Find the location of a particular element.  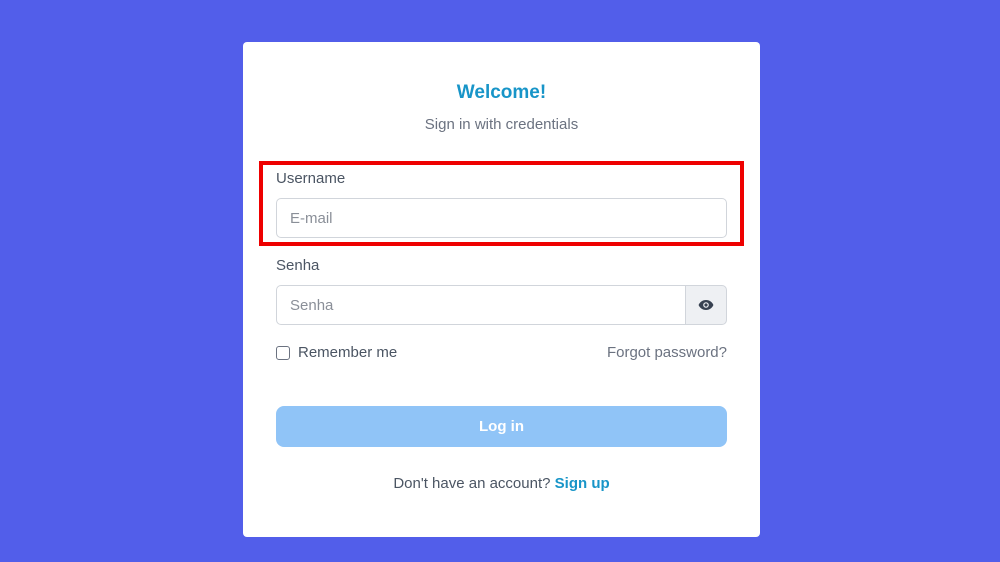

toggle-password-visibility-button is located at coordinates (706, 305).